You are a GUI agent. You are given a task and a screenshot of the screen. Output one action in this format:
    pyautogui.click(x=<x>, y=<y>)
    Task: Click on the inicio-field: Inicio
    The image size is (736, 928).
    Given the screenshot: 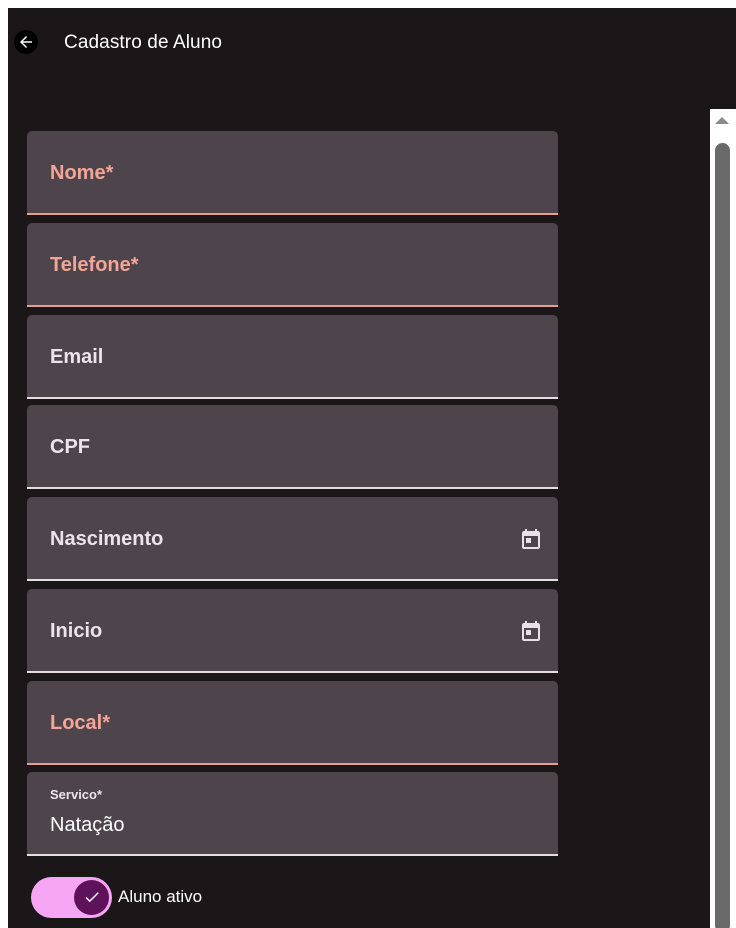 What is the action you would take?
    pyautogui.click(x=292, y=631)
    